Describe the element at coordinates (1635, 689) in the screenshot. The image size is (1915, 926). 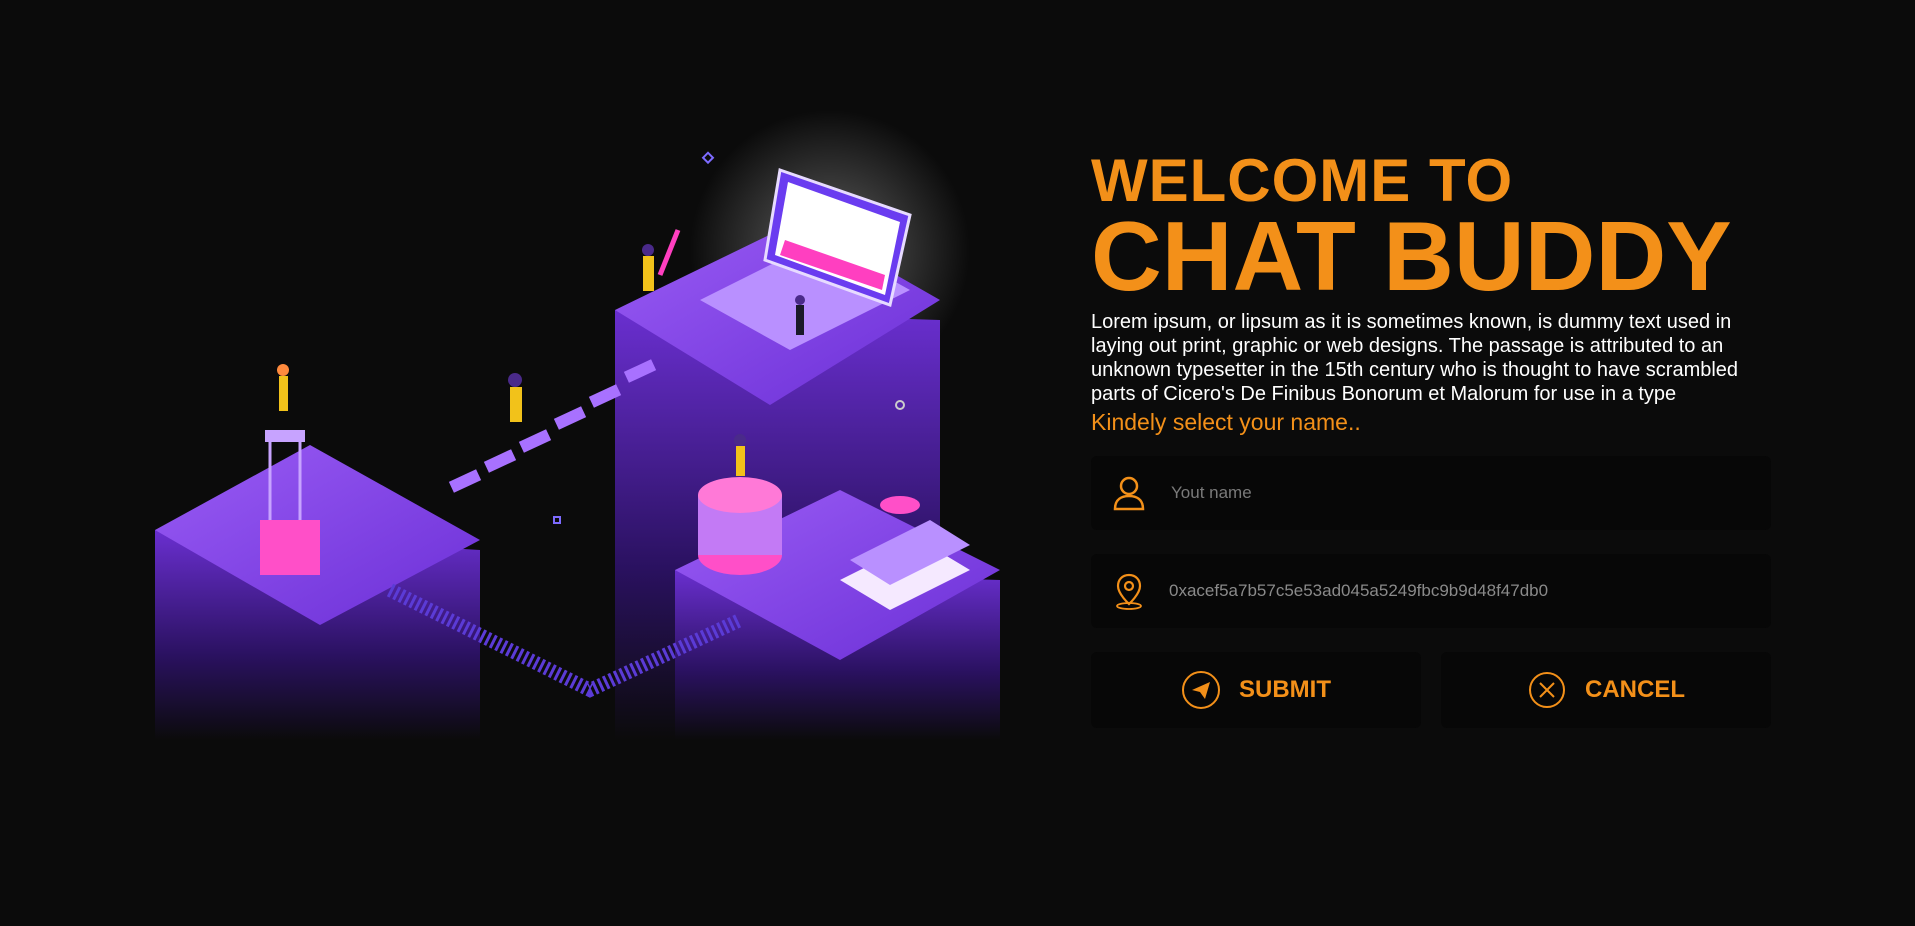
I see `cancel-label: CANCEL` at that location.